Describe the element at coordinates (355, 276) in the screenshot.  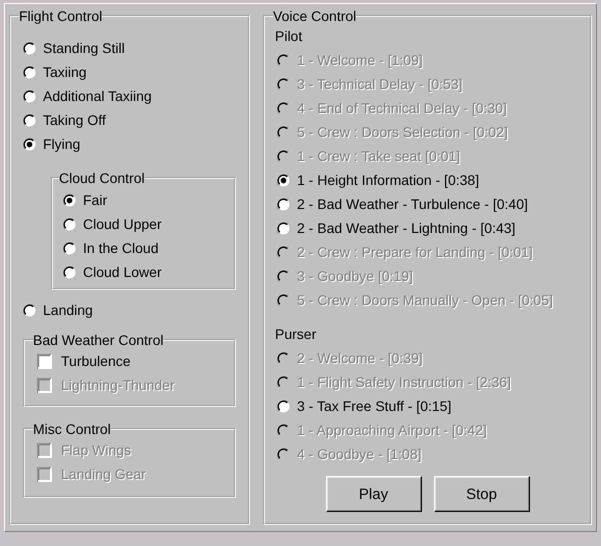
I see `option-label: 3 - Goodbye [0:19]` at that location.